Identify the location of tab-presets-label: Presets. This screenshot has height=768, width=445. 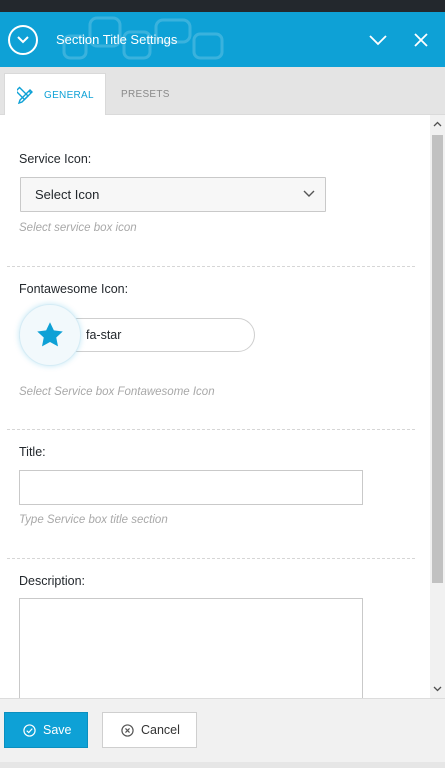
(145, 94).